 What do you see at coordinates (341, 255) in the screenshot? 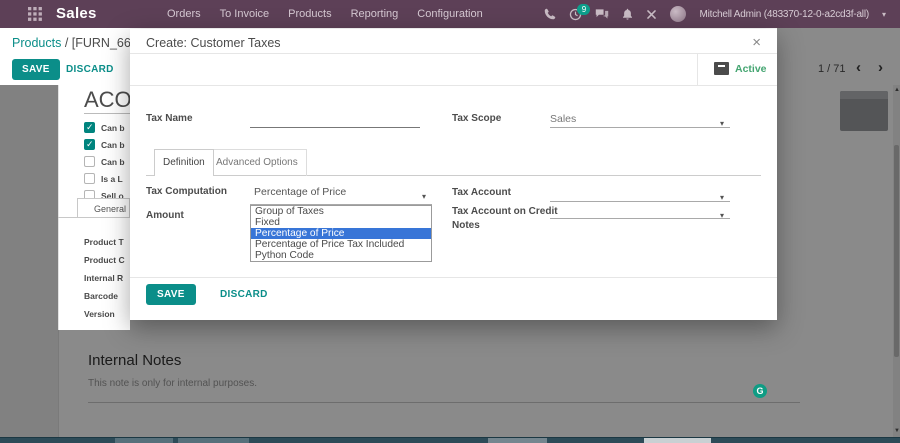
I see `dropdown-option: Python Code` at bounding box center [341, 255].